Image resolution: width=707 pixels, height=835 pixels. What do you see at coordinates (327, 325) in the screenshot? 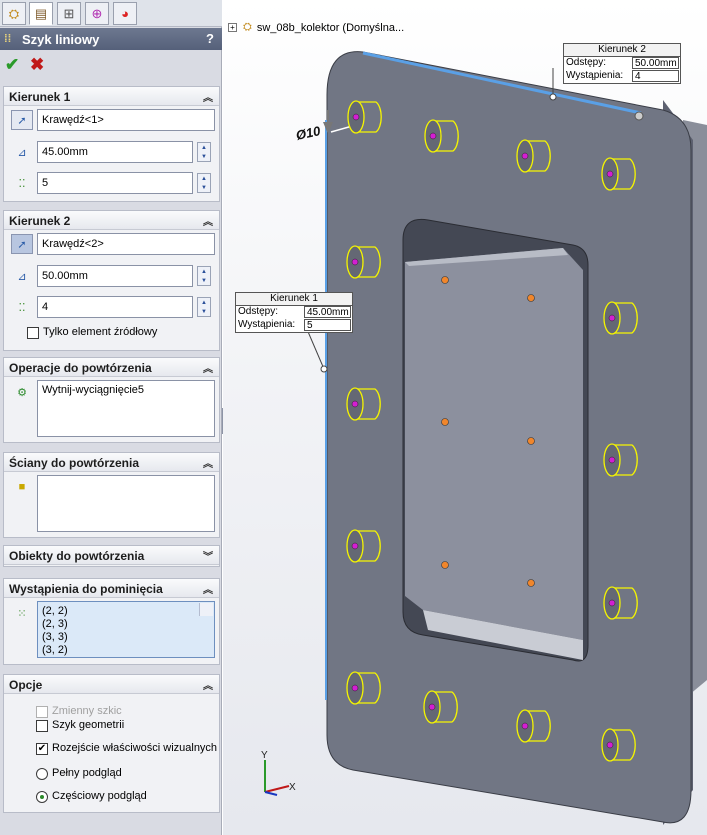
I see `callout-instances-value: 5` at bounding box center [327, 325].